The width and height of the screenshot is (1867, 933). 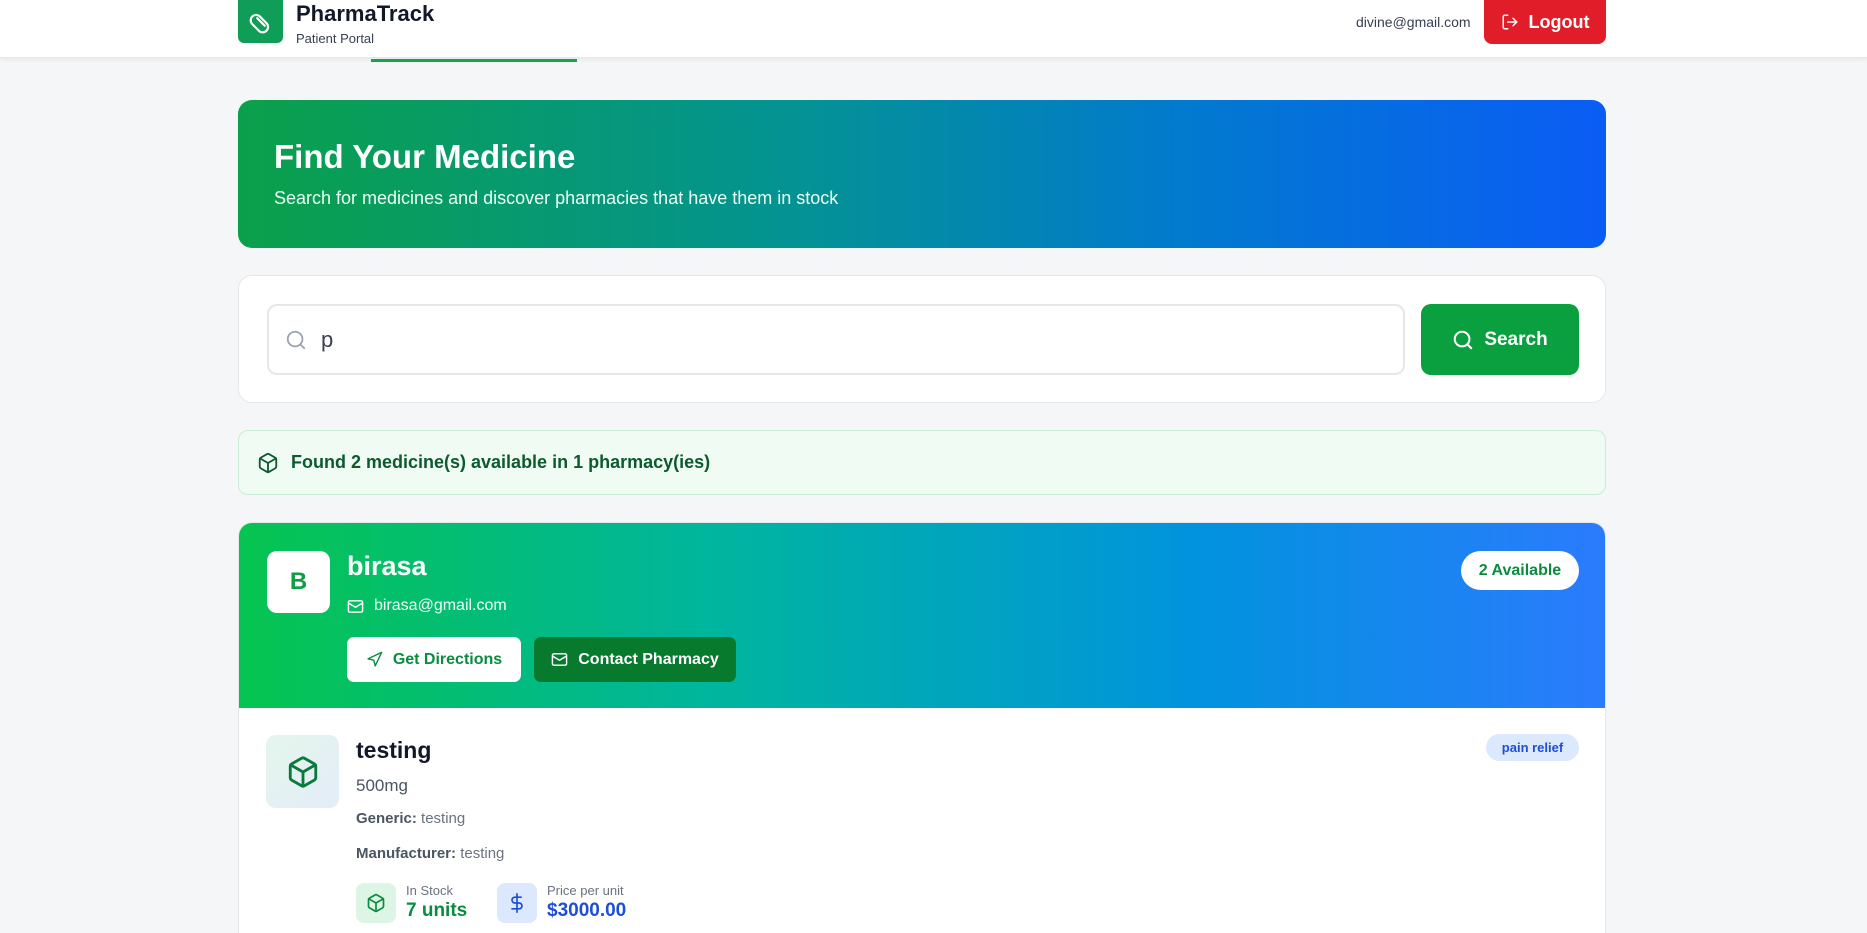 I want to click on pharmacy-email: birasa@gmail.com, so click(x=427, y=606).